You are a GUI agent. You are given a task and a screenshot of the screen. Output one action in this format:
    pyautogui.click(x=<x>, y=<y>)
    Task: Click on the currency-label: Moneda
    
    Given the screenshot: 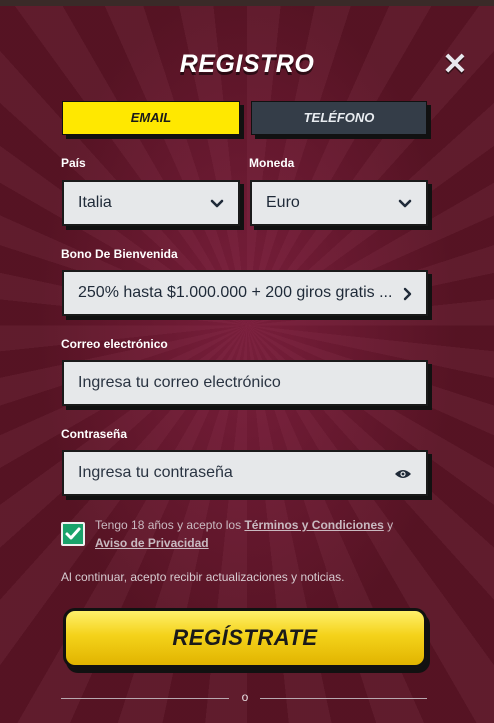 What is the action you would take?
    pyautogui.click(x=272, y=163)
    